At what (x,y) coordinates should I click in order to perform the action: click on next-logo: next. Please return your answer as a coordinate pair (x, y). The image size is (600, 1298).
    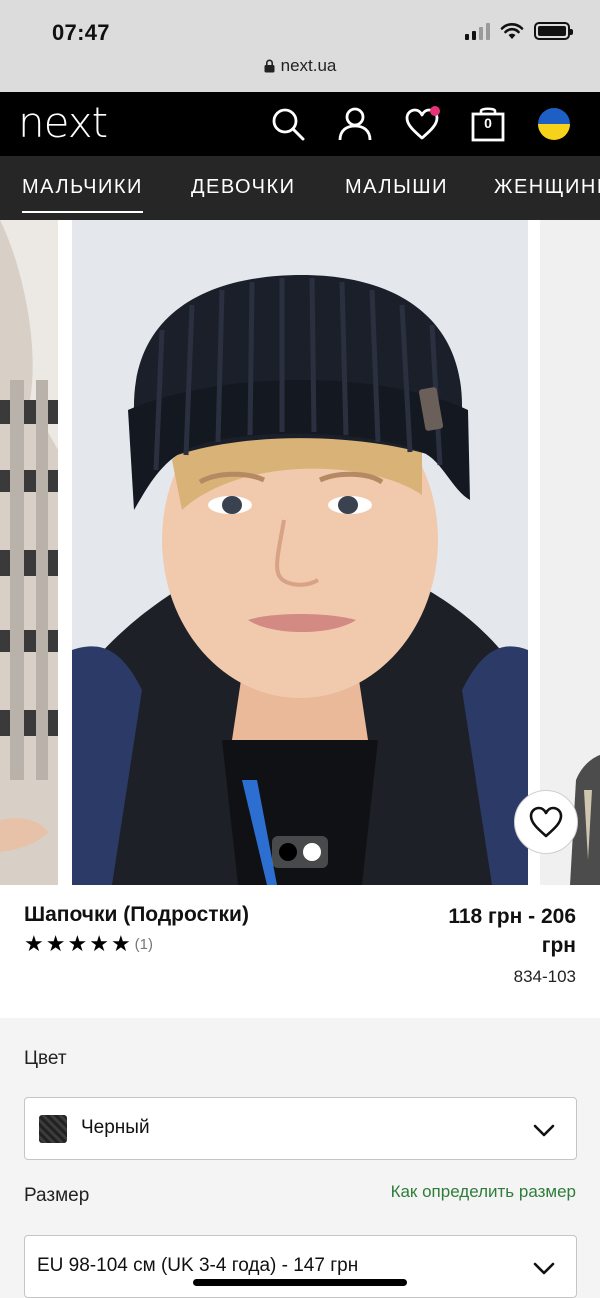
    Looking at the image, I should click on (63, 122).